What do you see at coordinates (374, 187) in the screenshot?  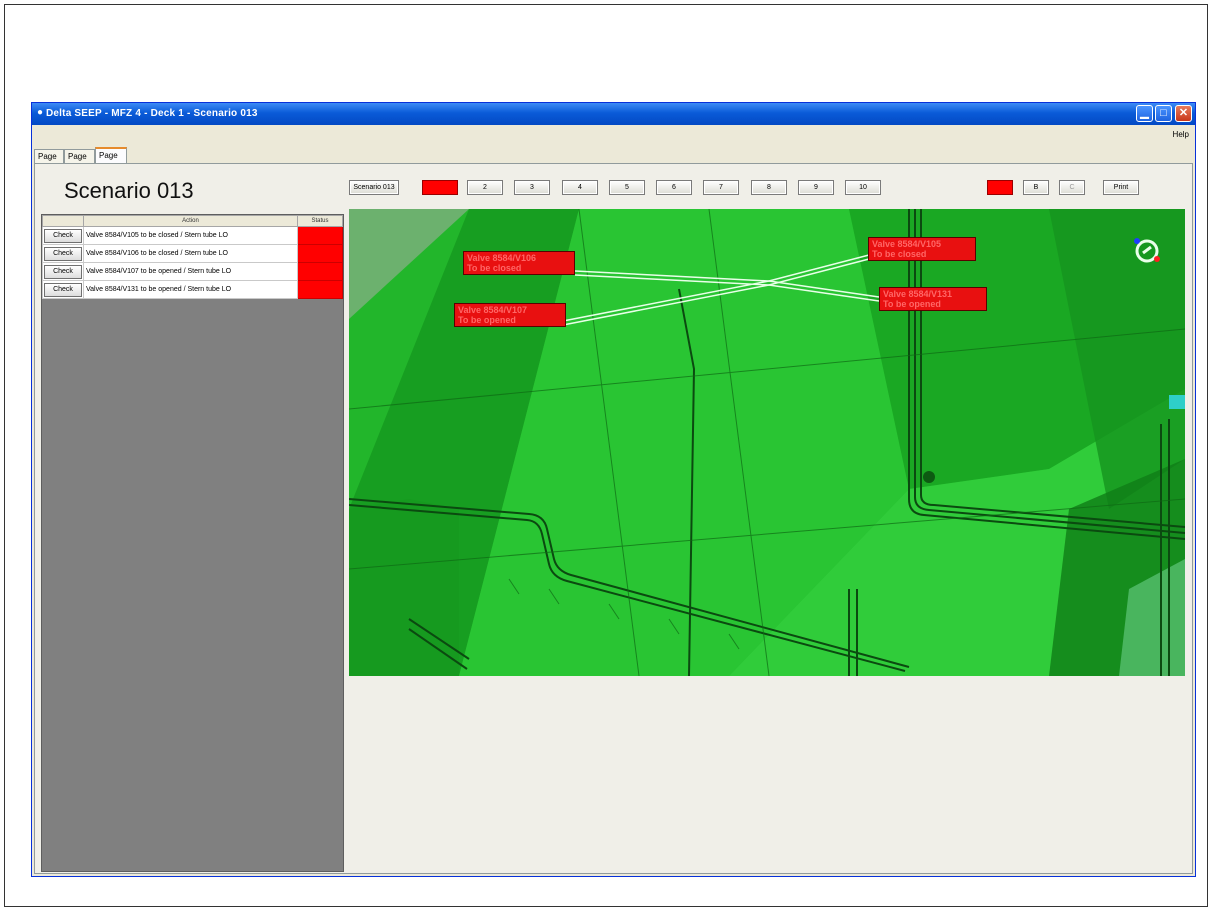 I see `scenario-button: Scenario 013` at bounding box center [374, 187].